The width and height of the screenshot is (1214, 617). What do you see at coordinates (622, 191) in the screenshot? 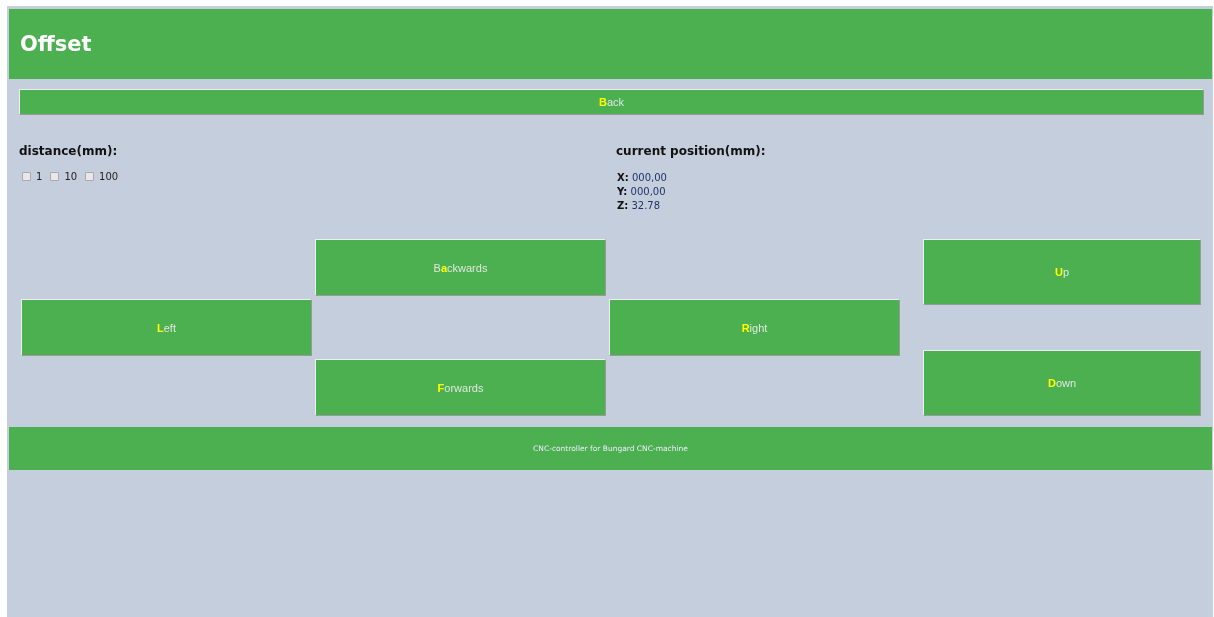
I see `axis-label: Y:` at bounding box center [622, 191].